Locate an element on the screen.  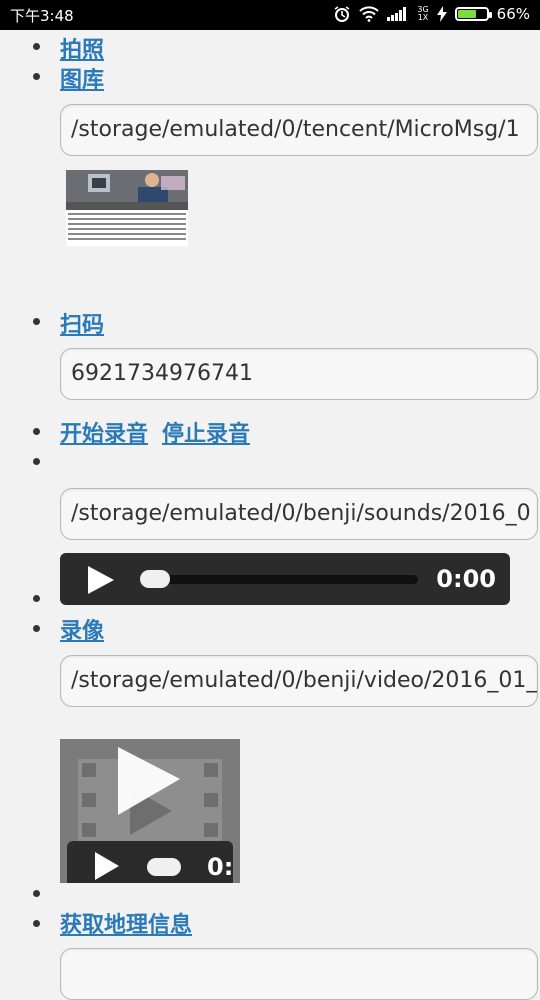
audio-progress-track is located at coordinates (279, 579).